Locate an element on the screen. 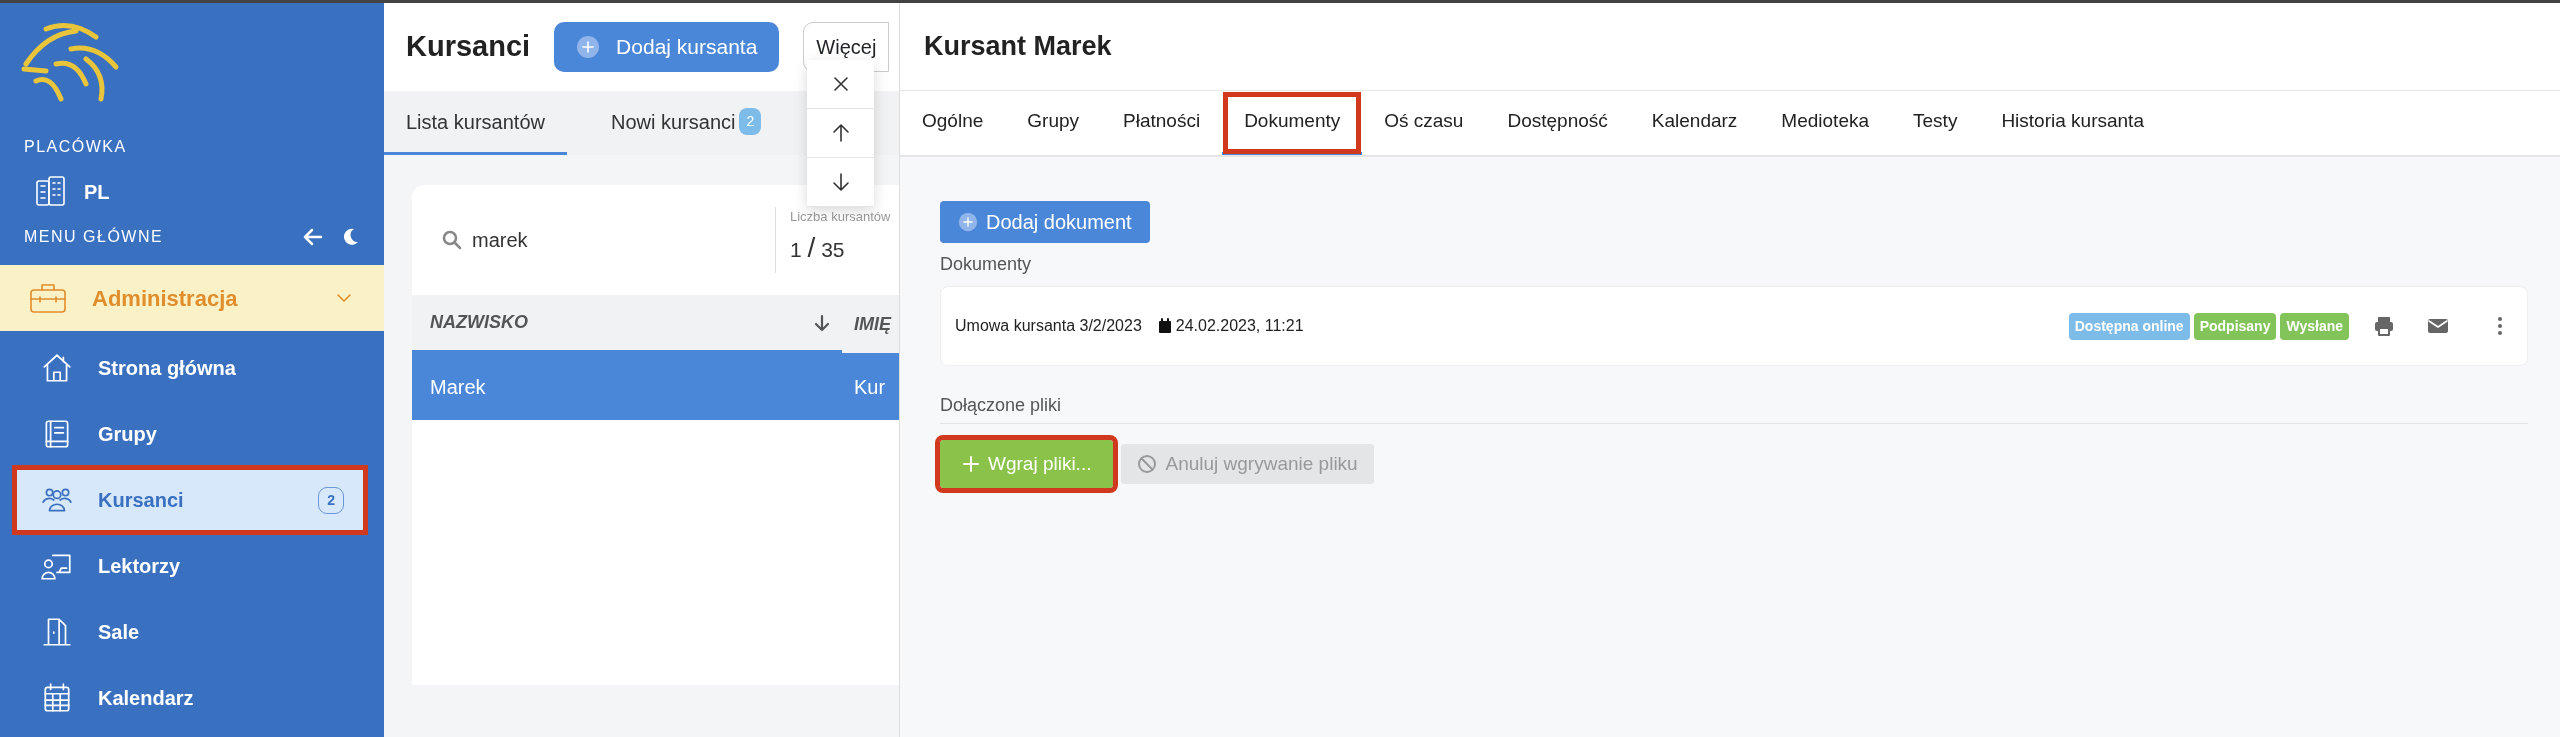 This screenshot has height=737, width=2560. arrow-left-icon is located at coordinates (313, 237).